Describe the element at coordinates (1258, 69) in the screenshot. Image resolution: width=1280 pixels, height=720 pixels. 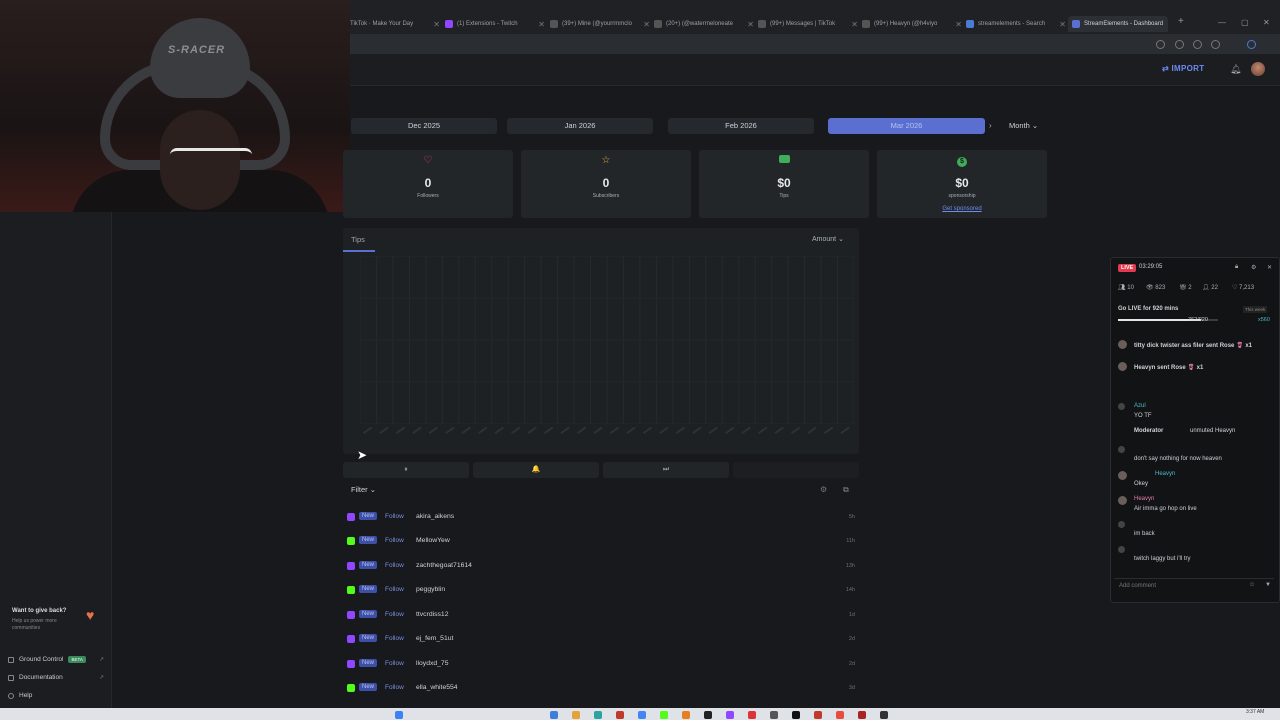
I see `user-avatar` at that location.